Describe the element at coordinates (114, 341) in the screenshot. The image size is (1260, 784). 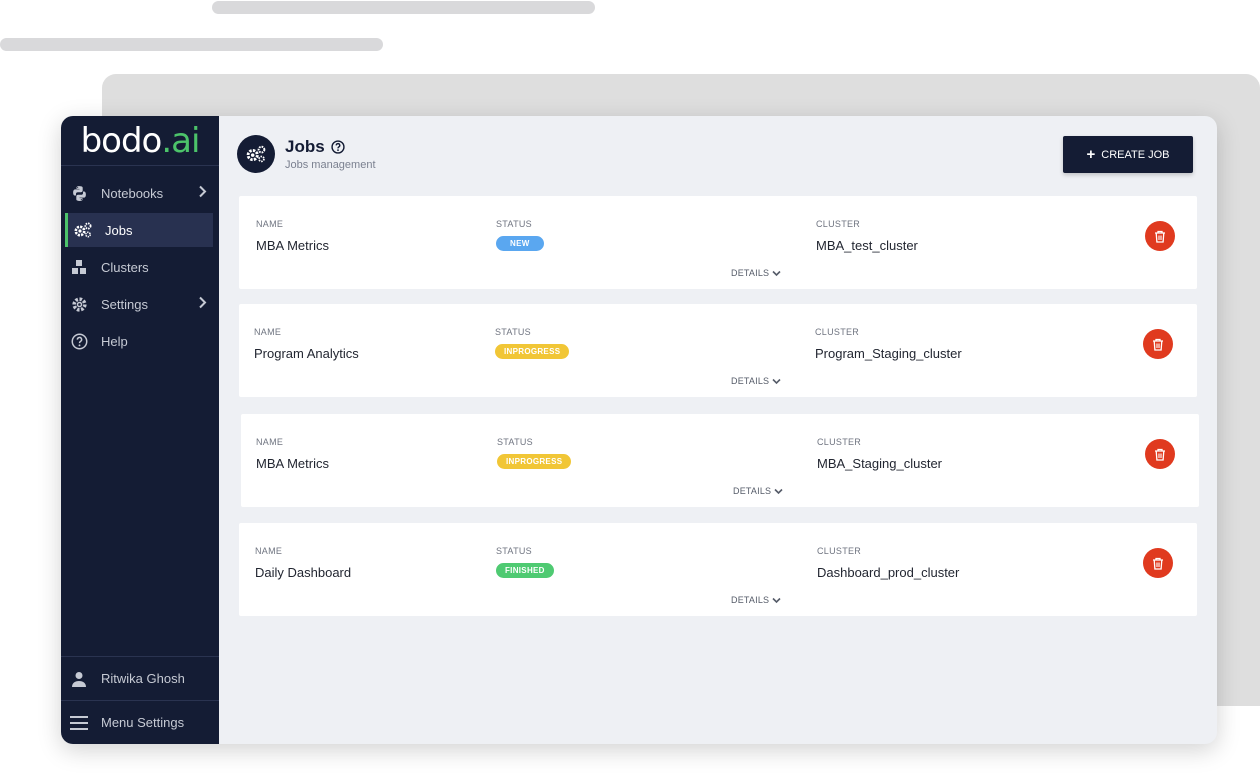
I see `sidebar-item-label: Help` at that location.